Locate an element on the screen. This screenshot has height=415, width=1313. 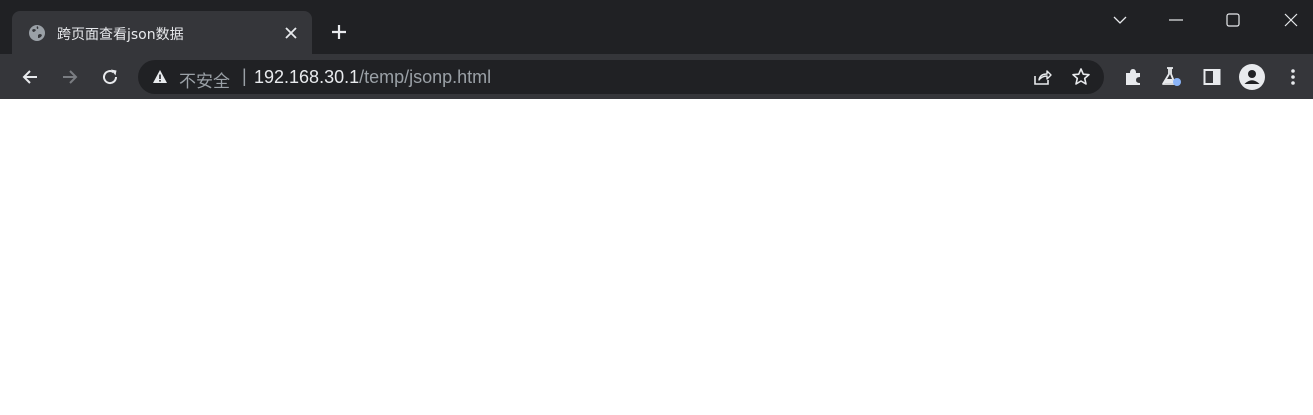
minimize-button is located at coordinates (1176, 20).